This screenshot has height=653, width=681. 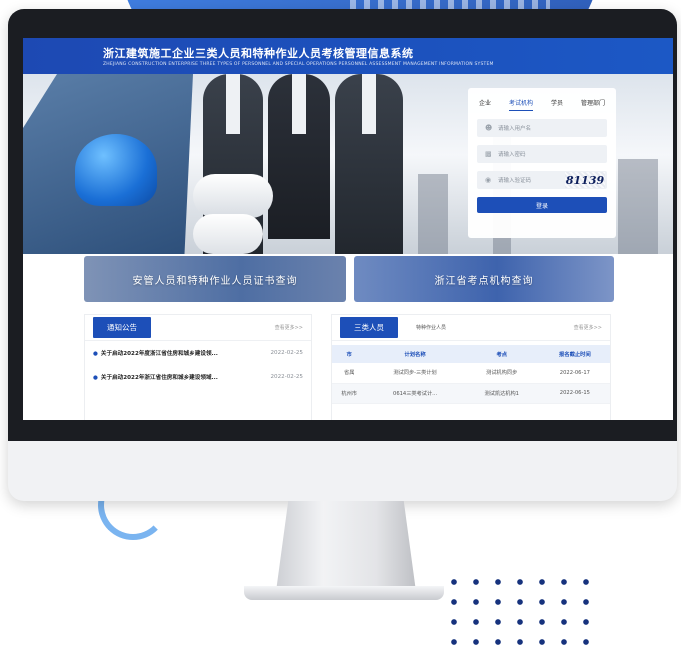 What do you see at coordinates (542, 154) in the screenshot?
I see `password-field: ▩ 请输入密码` at bounding box center [542, 154].